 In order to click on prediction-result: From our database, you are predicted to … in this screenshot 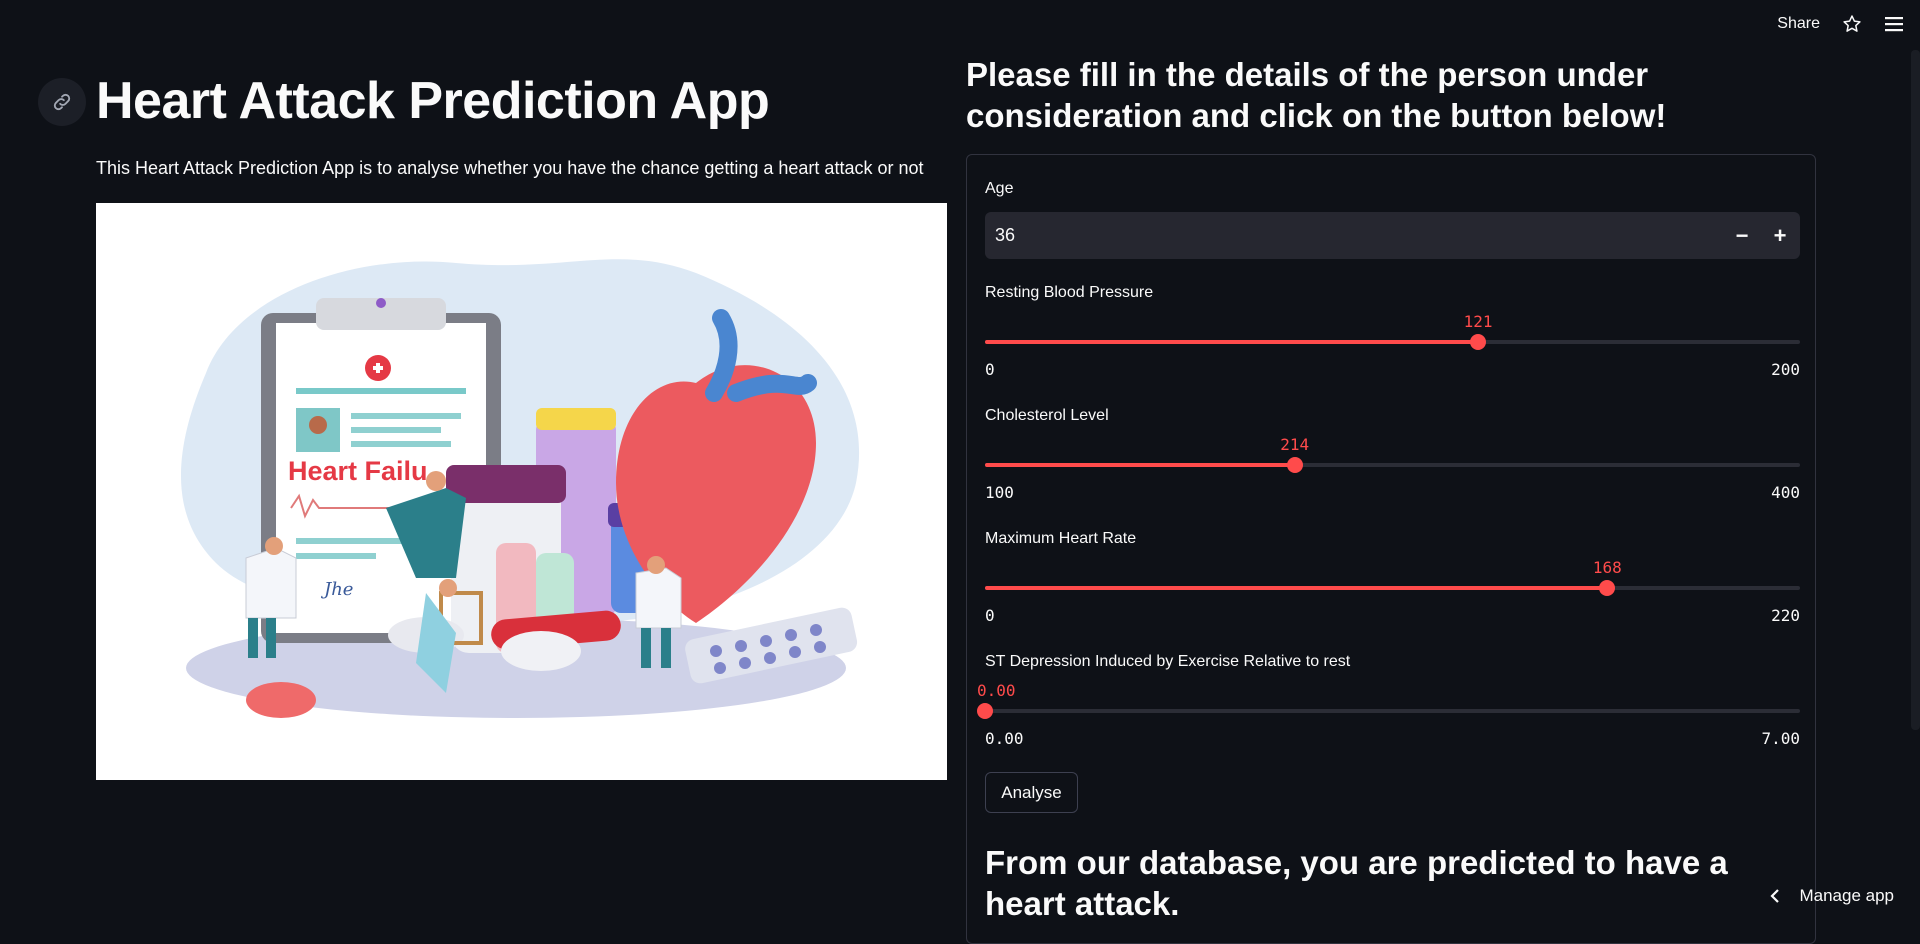, I will do `click(1356, 883)`.